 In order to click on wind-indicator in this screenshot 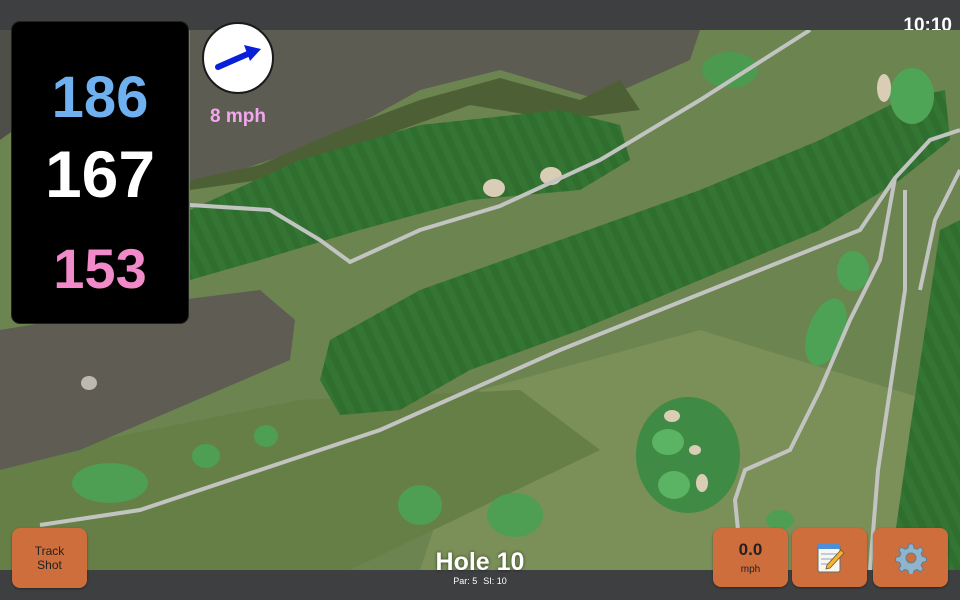, I will do `click(238, 58)`.